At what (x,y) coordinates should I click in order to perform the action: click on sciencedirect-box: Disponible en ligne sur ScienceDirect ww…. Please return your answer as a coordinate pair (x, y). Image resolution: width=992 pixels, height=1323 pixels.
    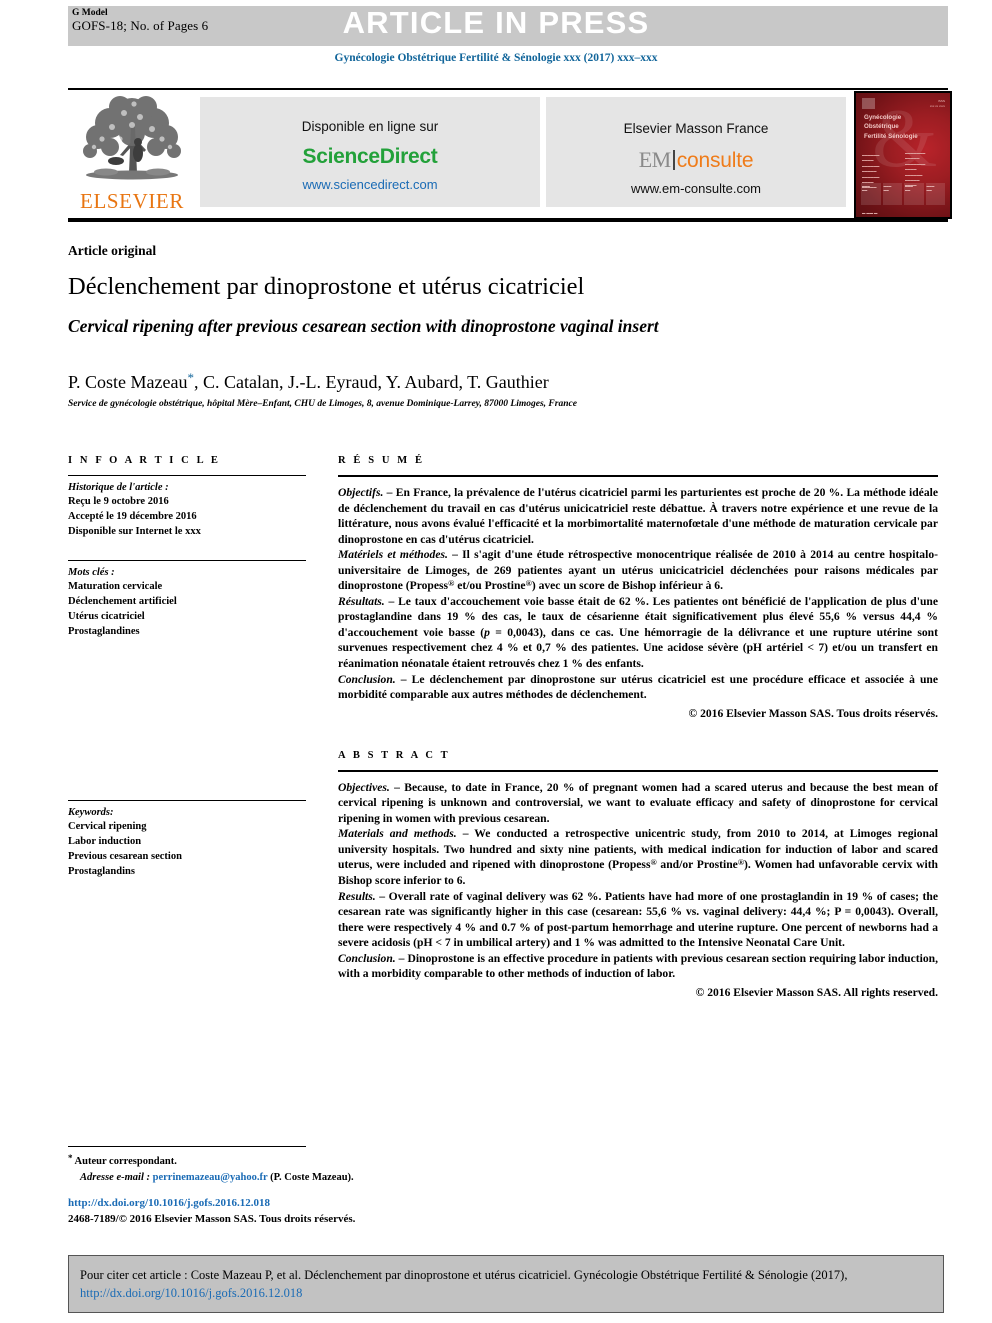
    Looking at the image, I should click on (370, 152).